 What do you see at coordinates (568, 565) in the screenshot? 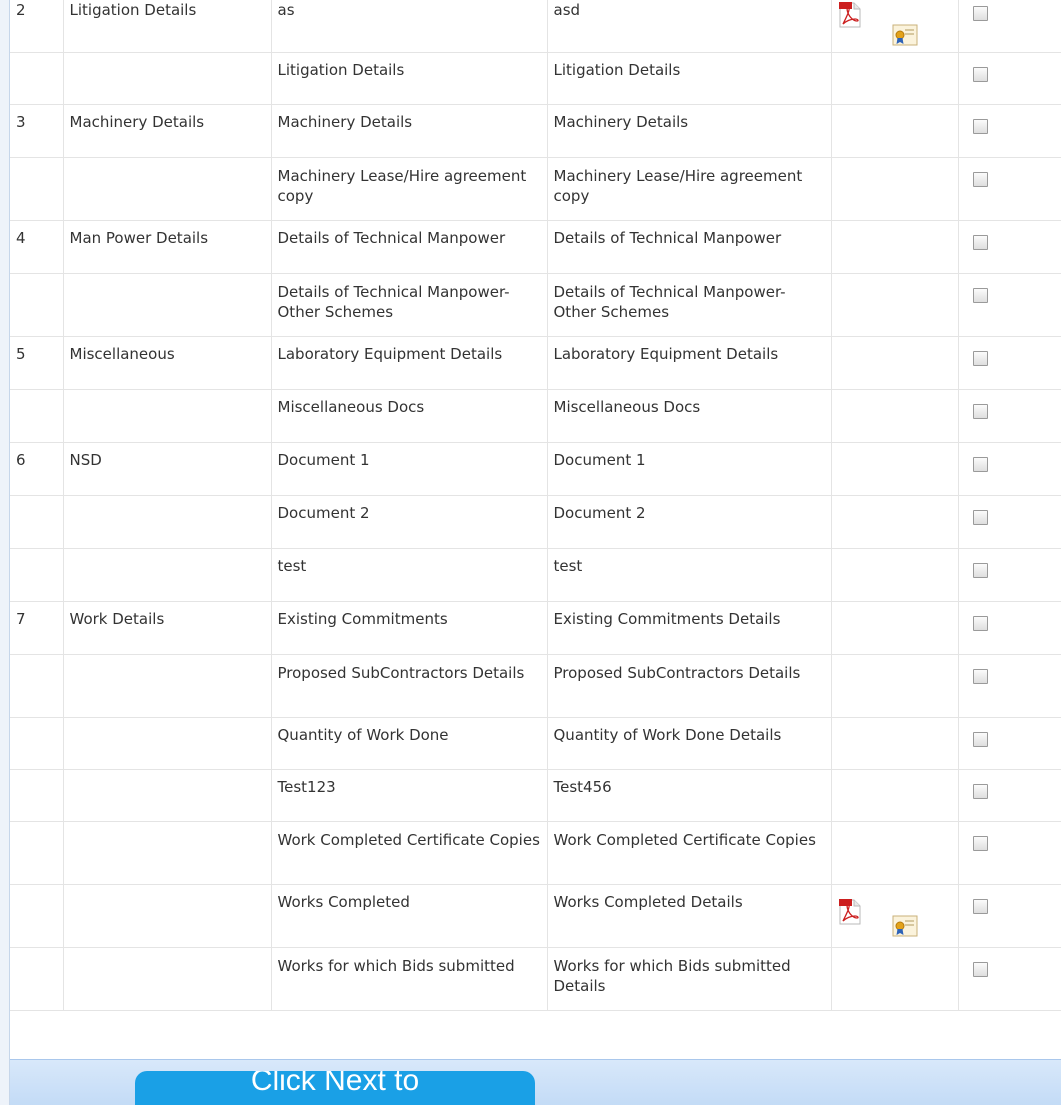
I see `document-description-text: test` at bounding box center [568, 565].